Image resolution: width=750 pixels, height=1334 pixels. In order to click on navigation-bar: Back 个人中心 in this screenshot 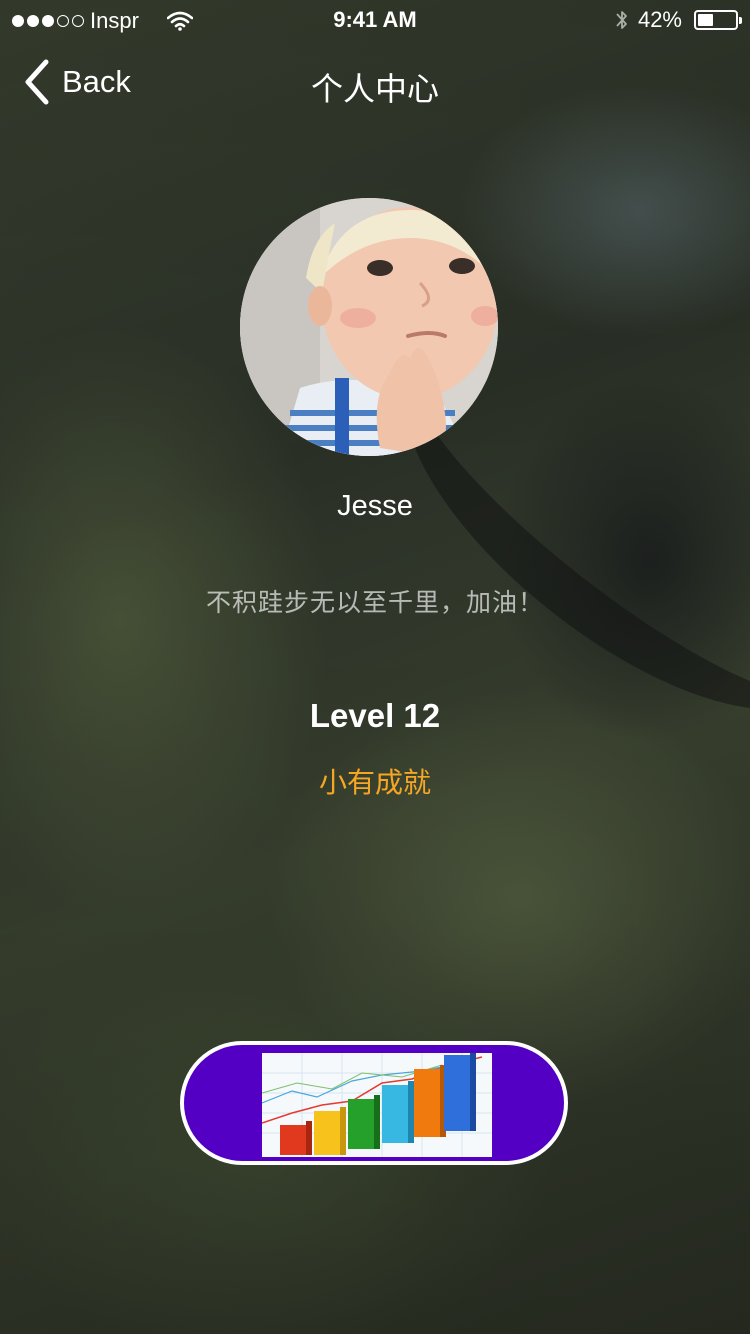, I will do `click(375, 84)`.